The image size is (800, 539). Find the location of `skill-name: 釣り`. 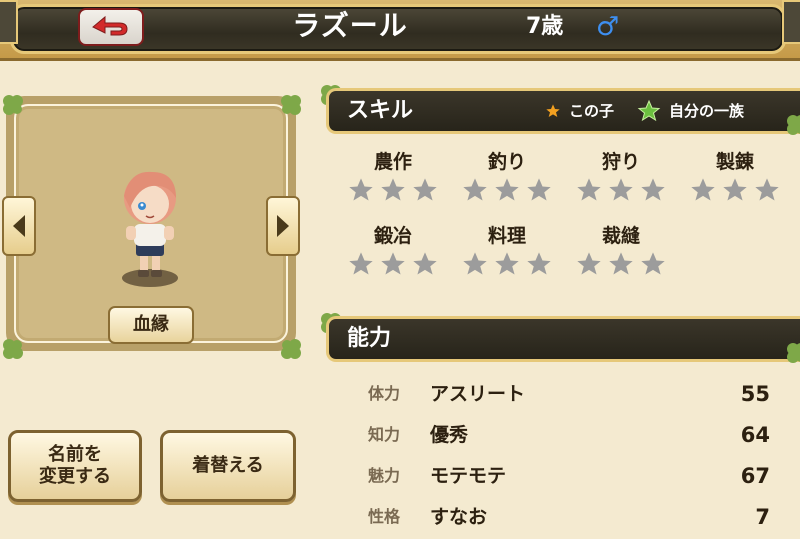

skill-name: 釣り is located at coordinates (506, 162).